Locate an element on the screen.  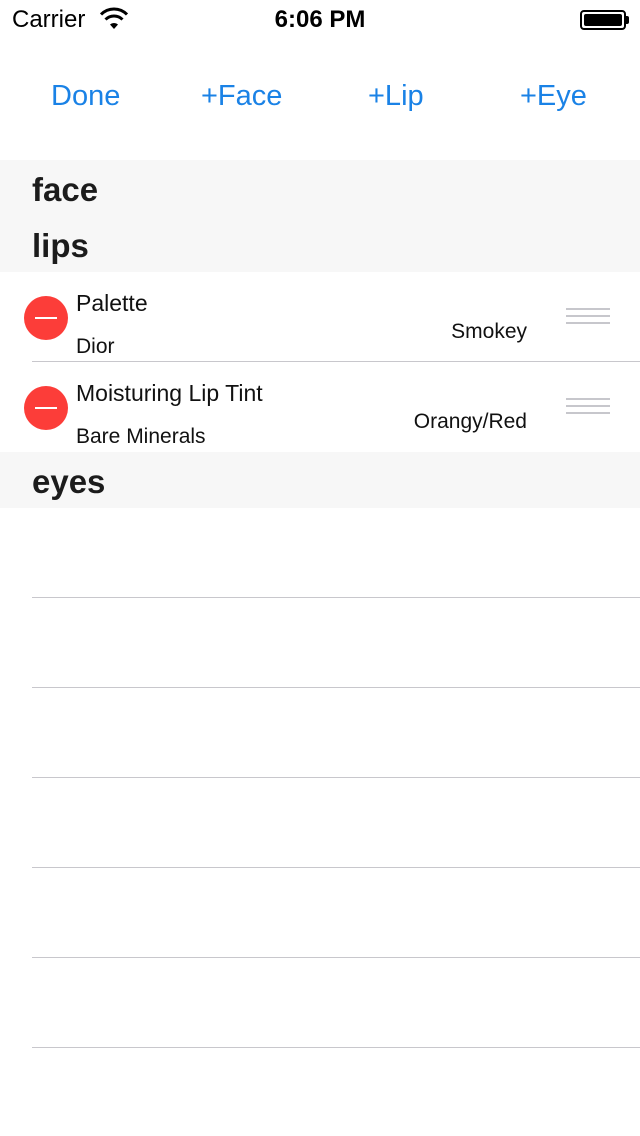
product-name: Moisturing Lip Tint is located at coordinates (169, 393).